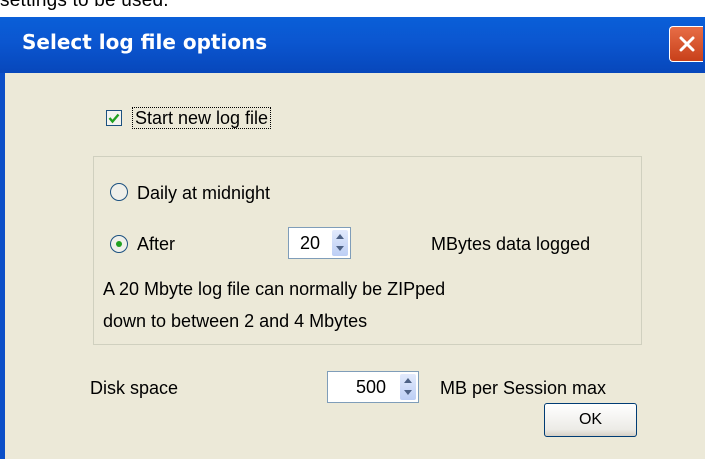 The width and height of the screenshot is (705, 459). I want to click on log-size-spinner: 20, so click(319, 243).